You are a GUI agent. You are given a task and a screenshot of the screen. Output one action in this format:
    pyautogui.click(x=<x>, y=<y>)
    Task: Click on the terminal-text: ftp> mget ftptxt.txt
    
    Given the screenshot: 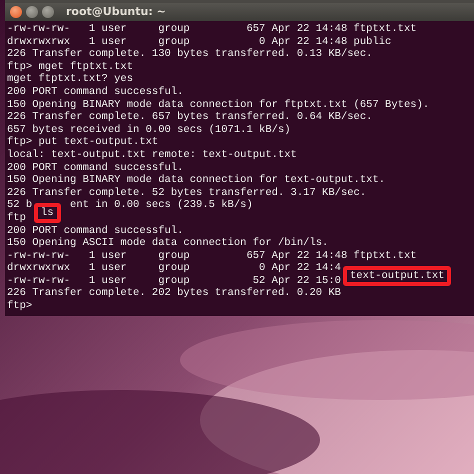 What is the action you would take?
    pyautogui.click(x=70, y=66)
    